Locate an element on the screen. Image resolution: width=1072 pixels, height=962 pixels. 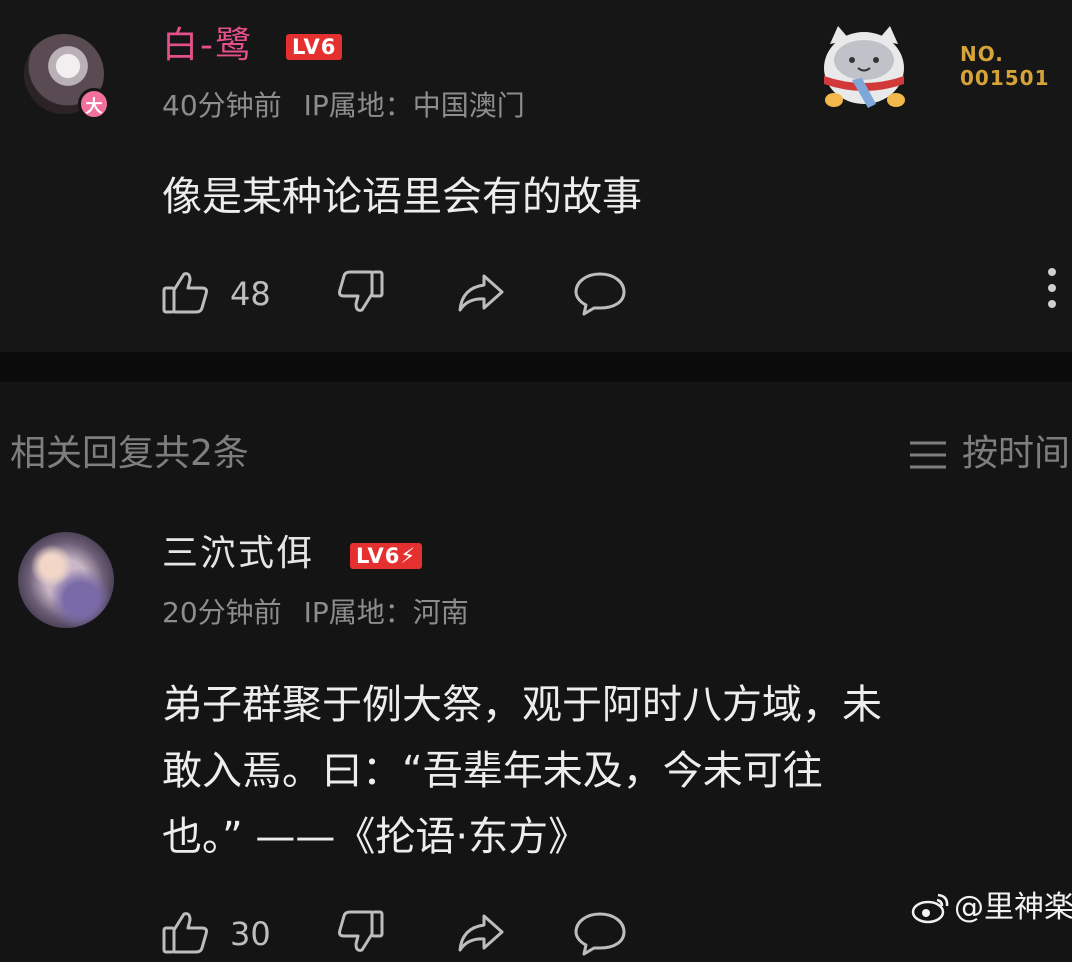
level-badge: LV6⚡ is located at coordinates (386, 556).